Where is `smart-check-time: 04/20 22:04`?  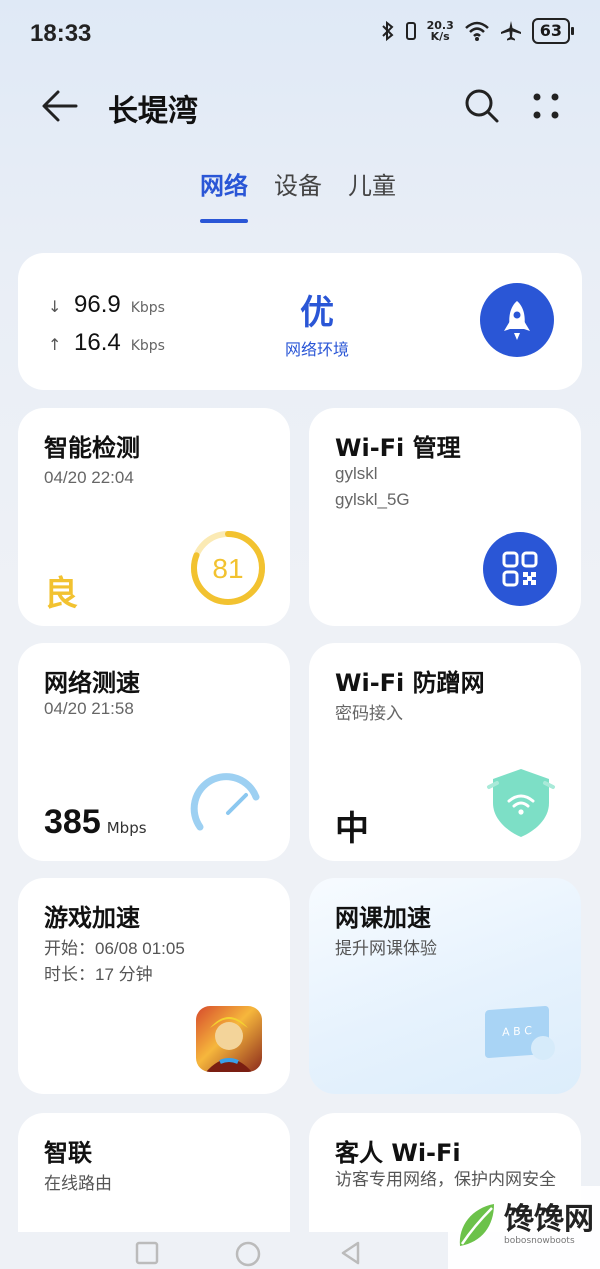
smart-check-time: 04/20 22:04 is located at coordinates (89, 477).